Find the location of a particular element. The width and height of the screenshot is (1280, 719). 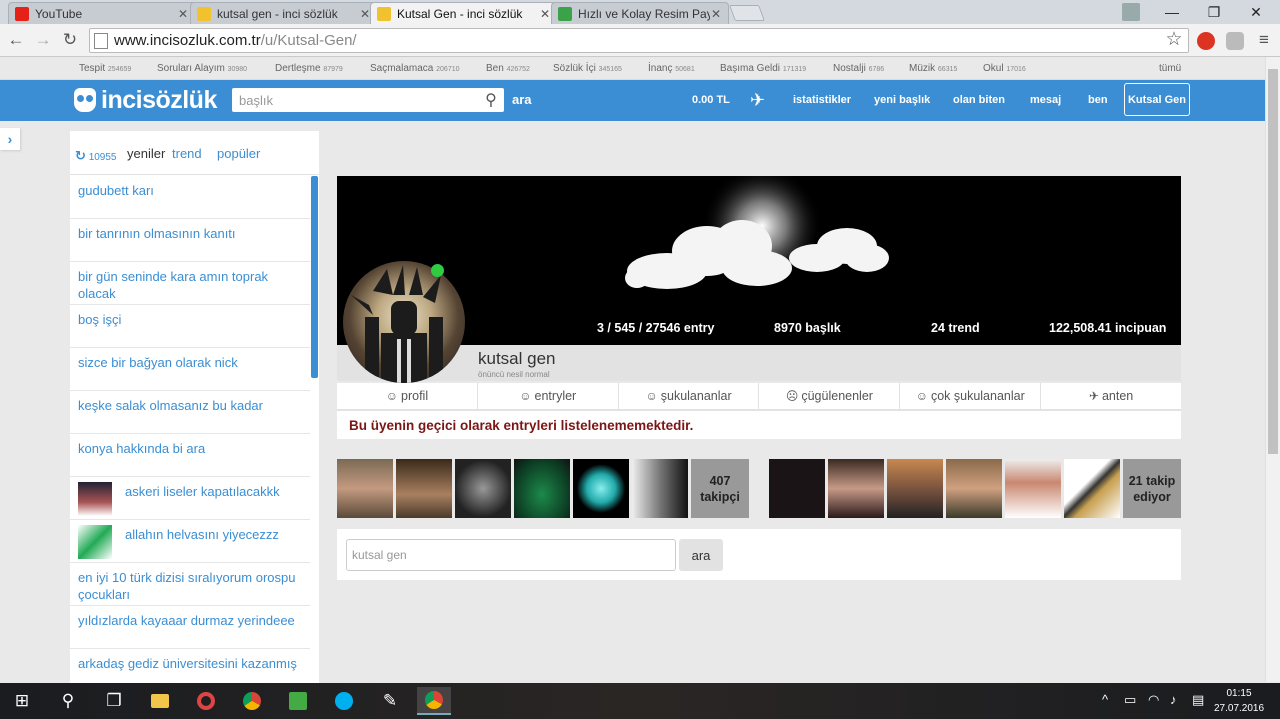

tab-popular: popüler is located at coordinates (238, 153).